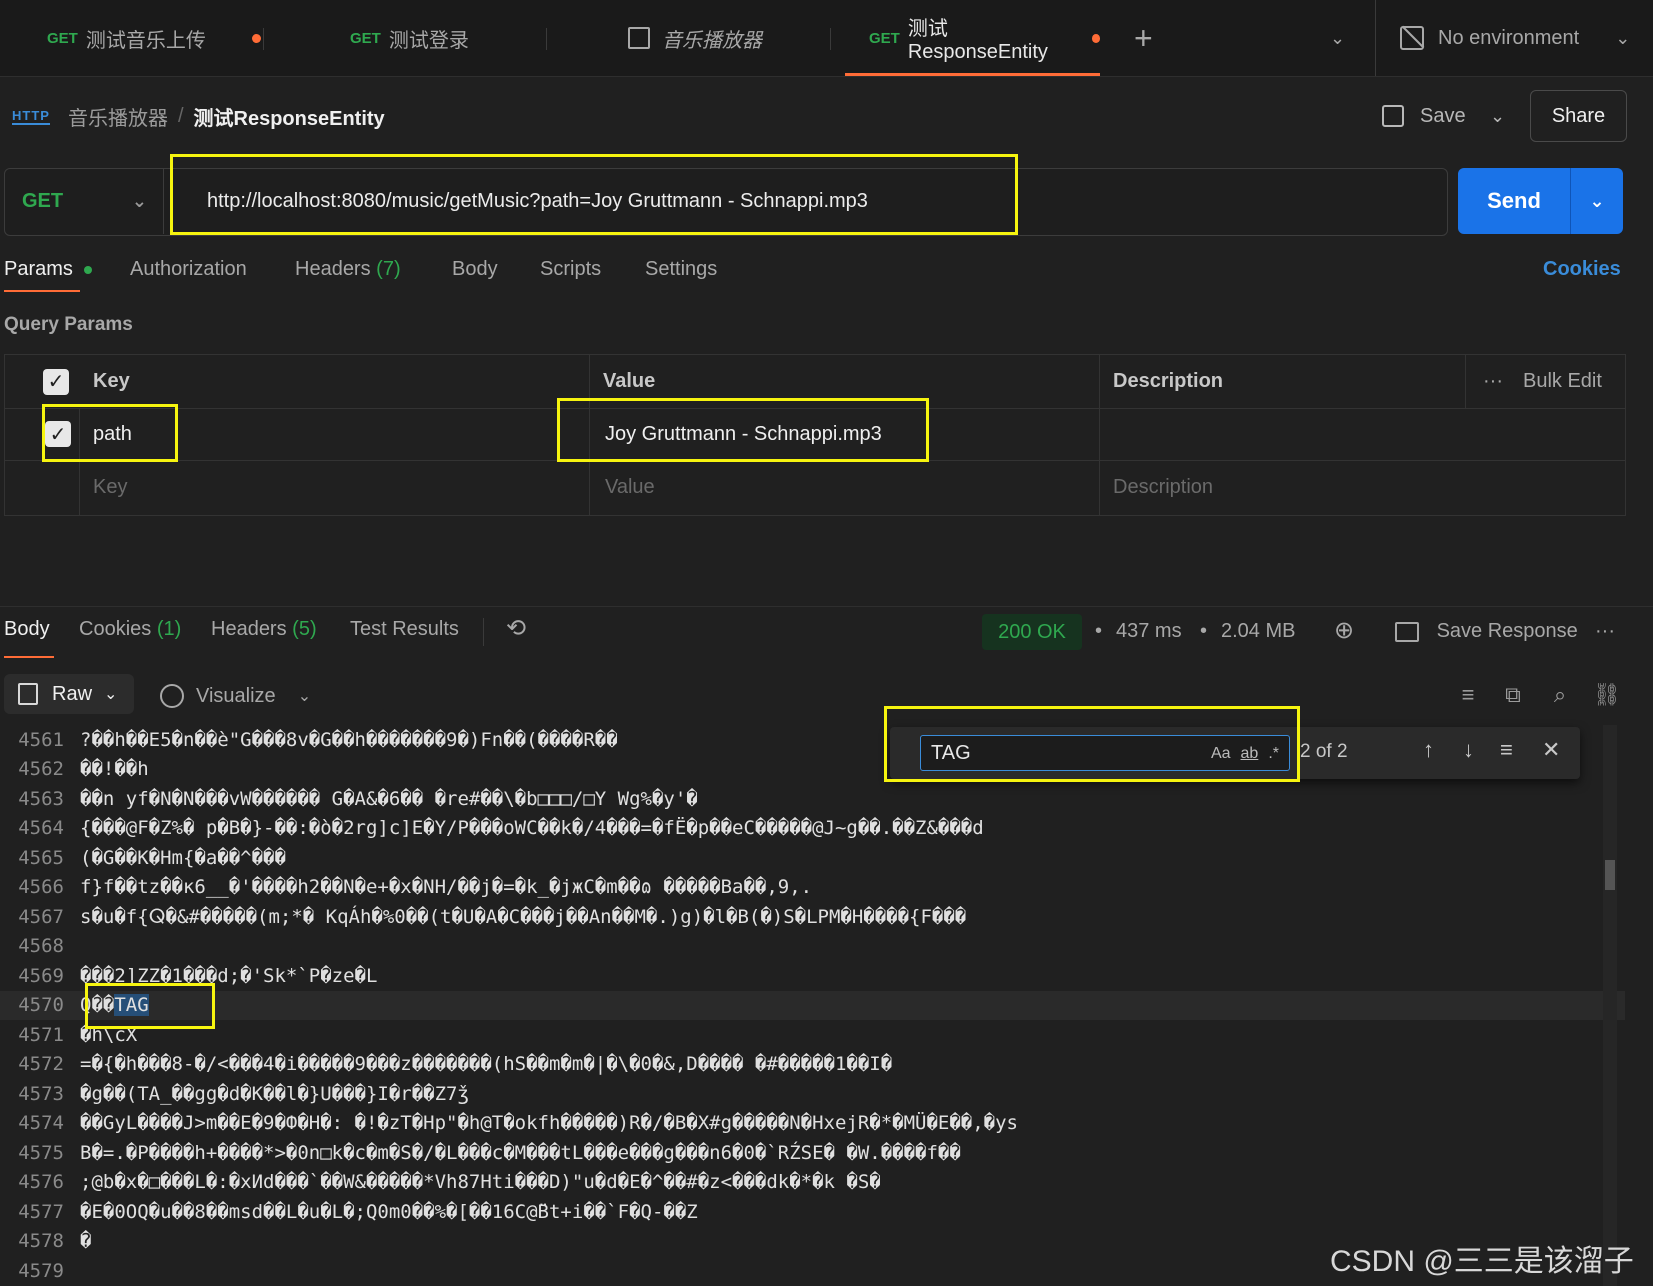  What do you see at coordinates (812, 975) in the screenshot?
I see `code-line: 4569 ���2]ZZ�1���d;�'Sk*`P�ze�L` at bounding box center [812, 975].